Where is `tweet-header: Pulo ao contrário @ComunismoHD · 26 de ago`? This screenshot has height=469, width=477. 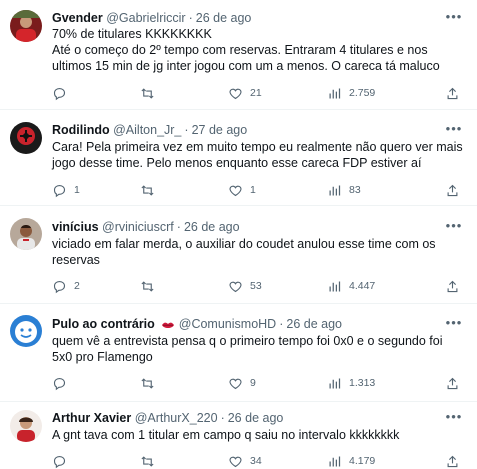
tweet-header: Pulo ao contrário @ComunismoHD · 26 de ago is located at coordinates (249, 325).